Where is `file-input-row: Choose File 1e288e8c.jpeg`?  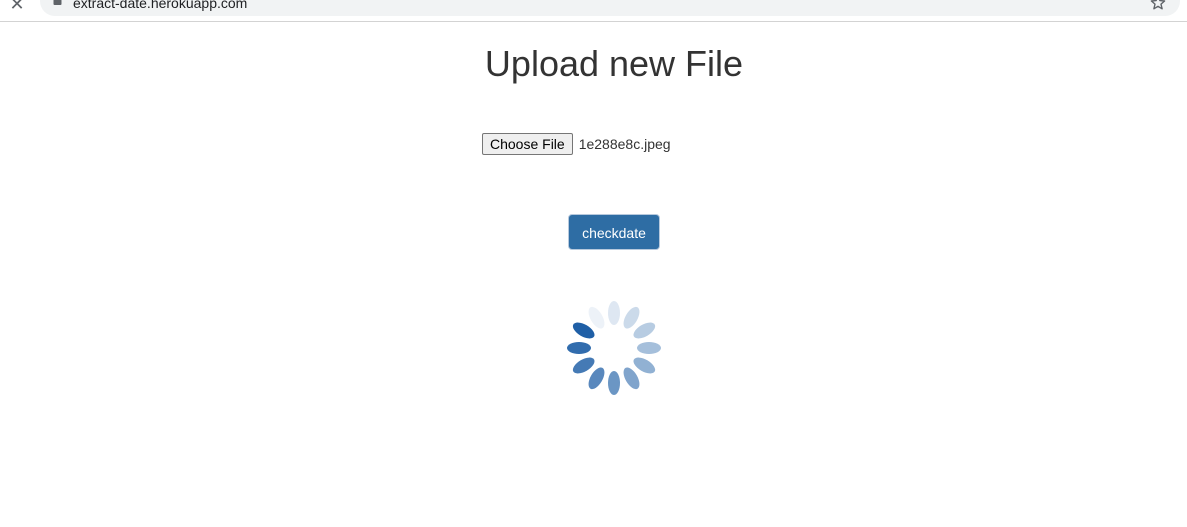
file-input-row: Choose File 1e288e8c.jpeg is located at coordinates (576, 144).